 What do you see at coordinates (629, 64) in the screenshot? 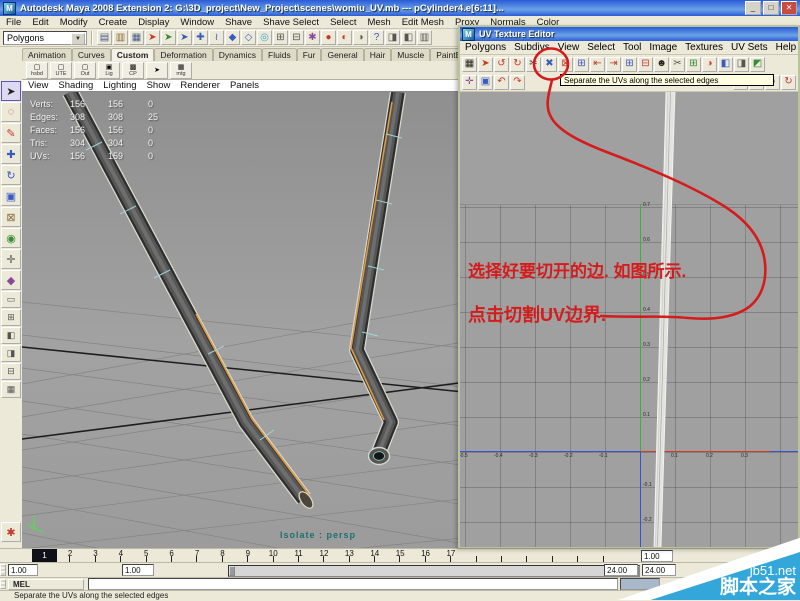
I see `grid-uvs-icon: ⊞` at bounding box center [629, 64].